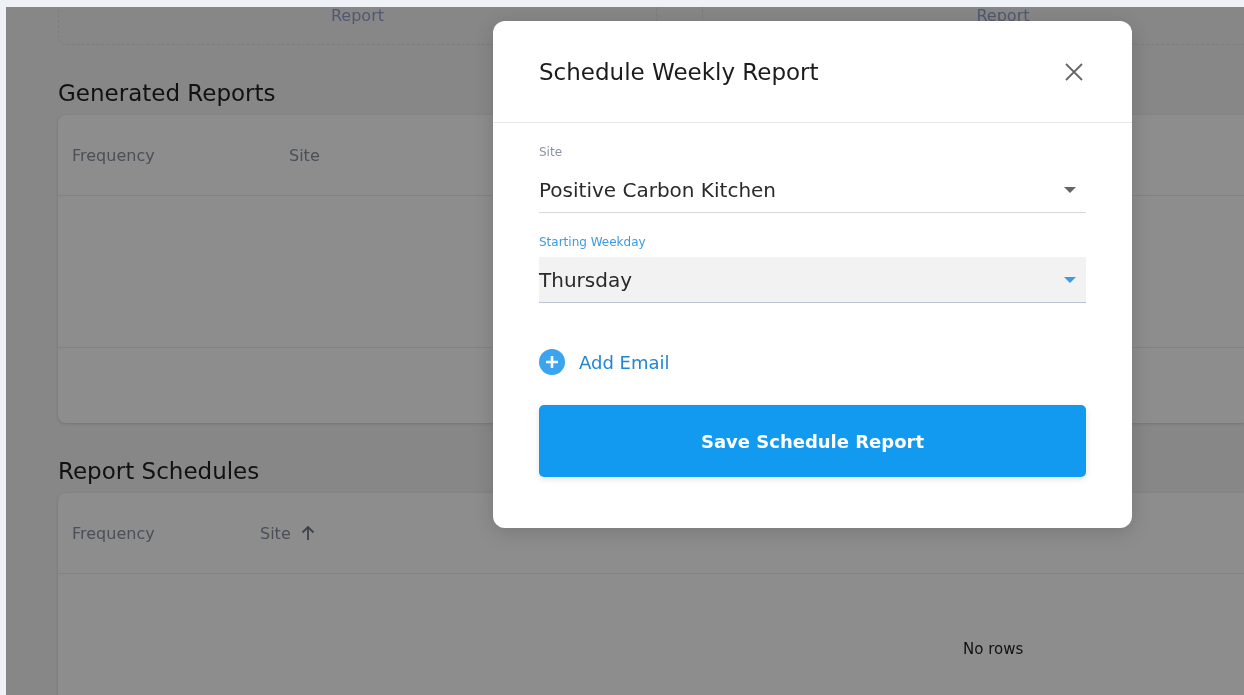 This screenshot has height=695, width=1244. I want to click on section-heading: Report Schedules, so click(159, 471).